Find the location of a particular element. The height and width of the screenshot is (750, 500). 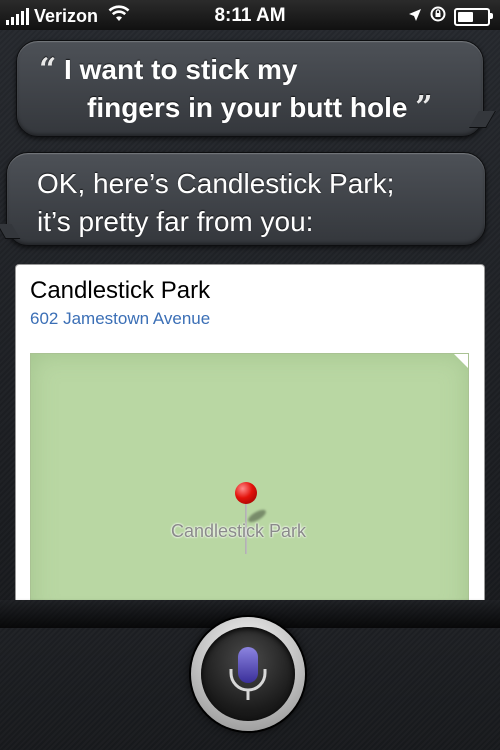

battery-icon is located at coordinates (473, 17).